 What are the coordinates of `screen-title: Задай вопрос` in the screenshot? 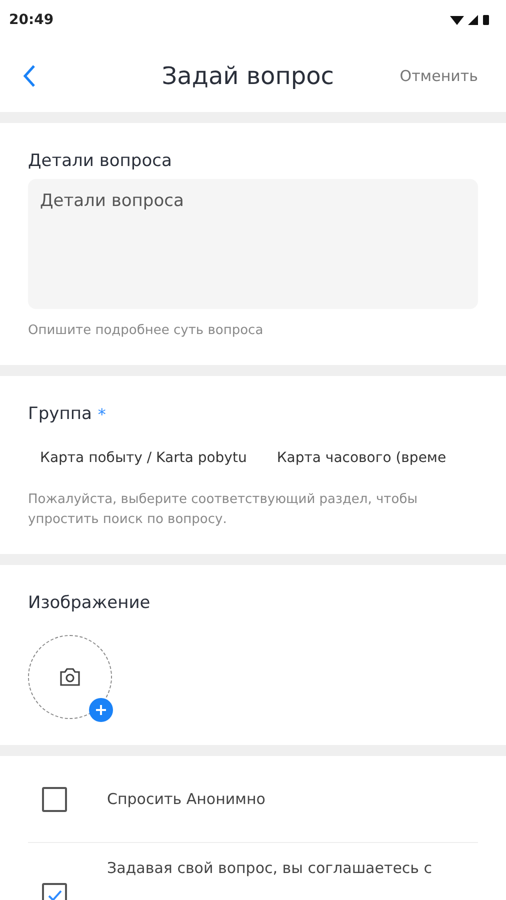 It's located at (248, 76).